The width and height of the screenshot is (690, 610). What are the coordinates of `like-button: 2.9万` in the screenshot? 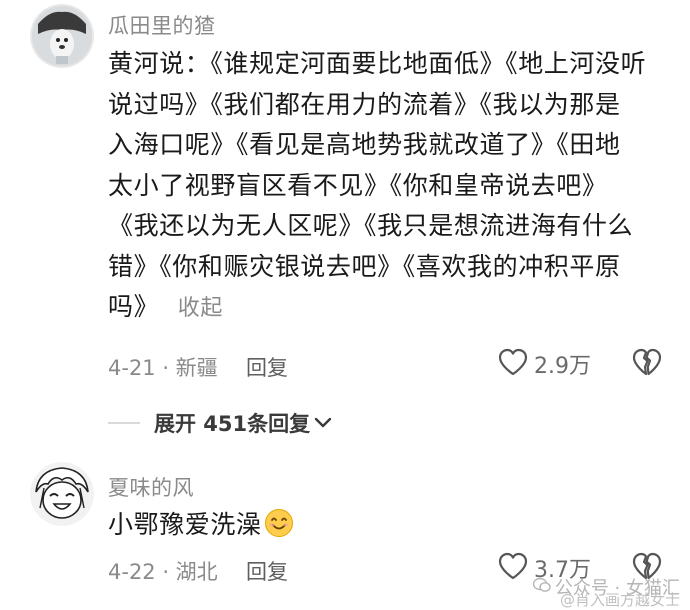 It's located at (544, 364).